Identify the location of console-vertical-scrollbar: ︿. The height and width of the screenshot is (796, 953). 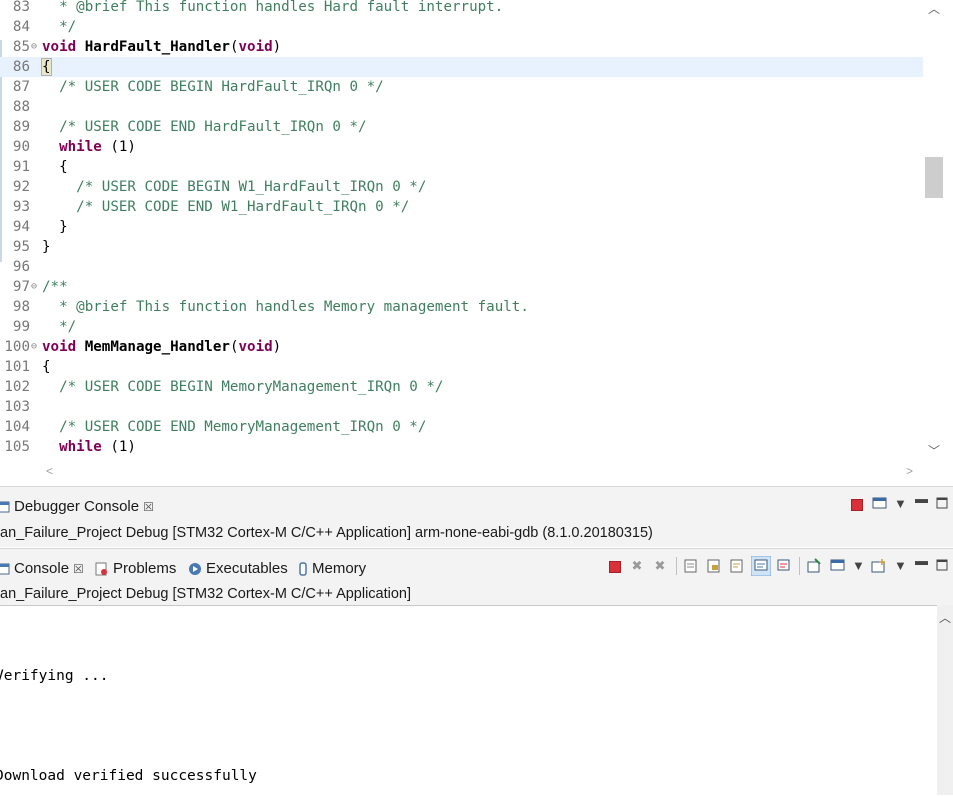
(945, 700).